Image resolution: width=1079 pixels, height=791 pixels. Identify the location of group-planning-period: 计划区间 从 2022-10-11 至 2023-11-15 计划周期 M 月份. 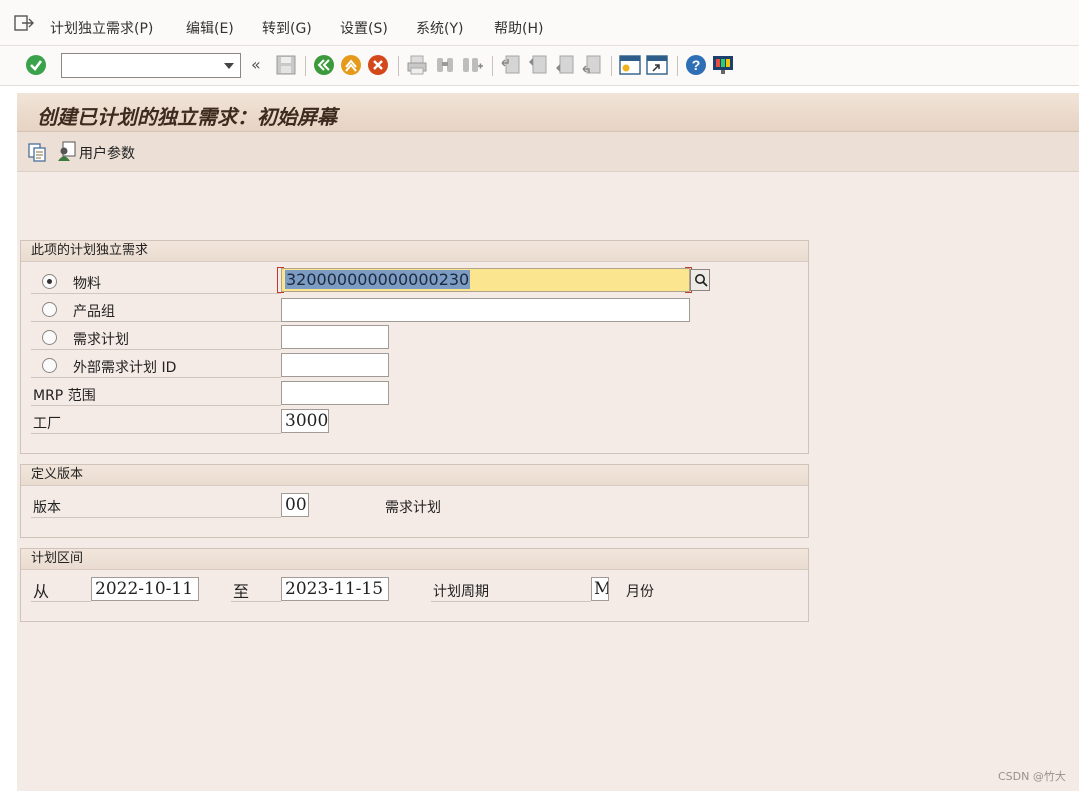
(414, 585).